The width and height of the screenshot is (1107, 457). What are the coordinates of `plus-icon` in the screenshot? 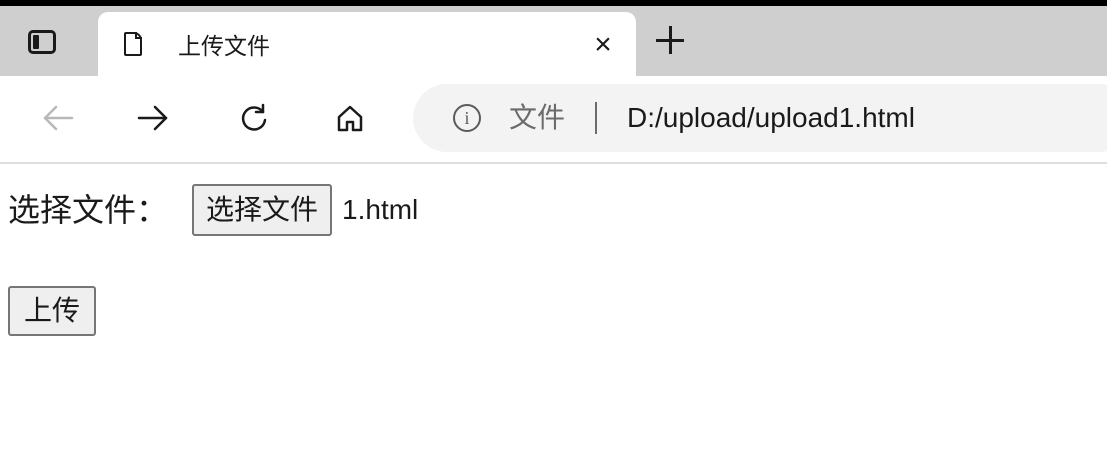 It's located at (670, 40).